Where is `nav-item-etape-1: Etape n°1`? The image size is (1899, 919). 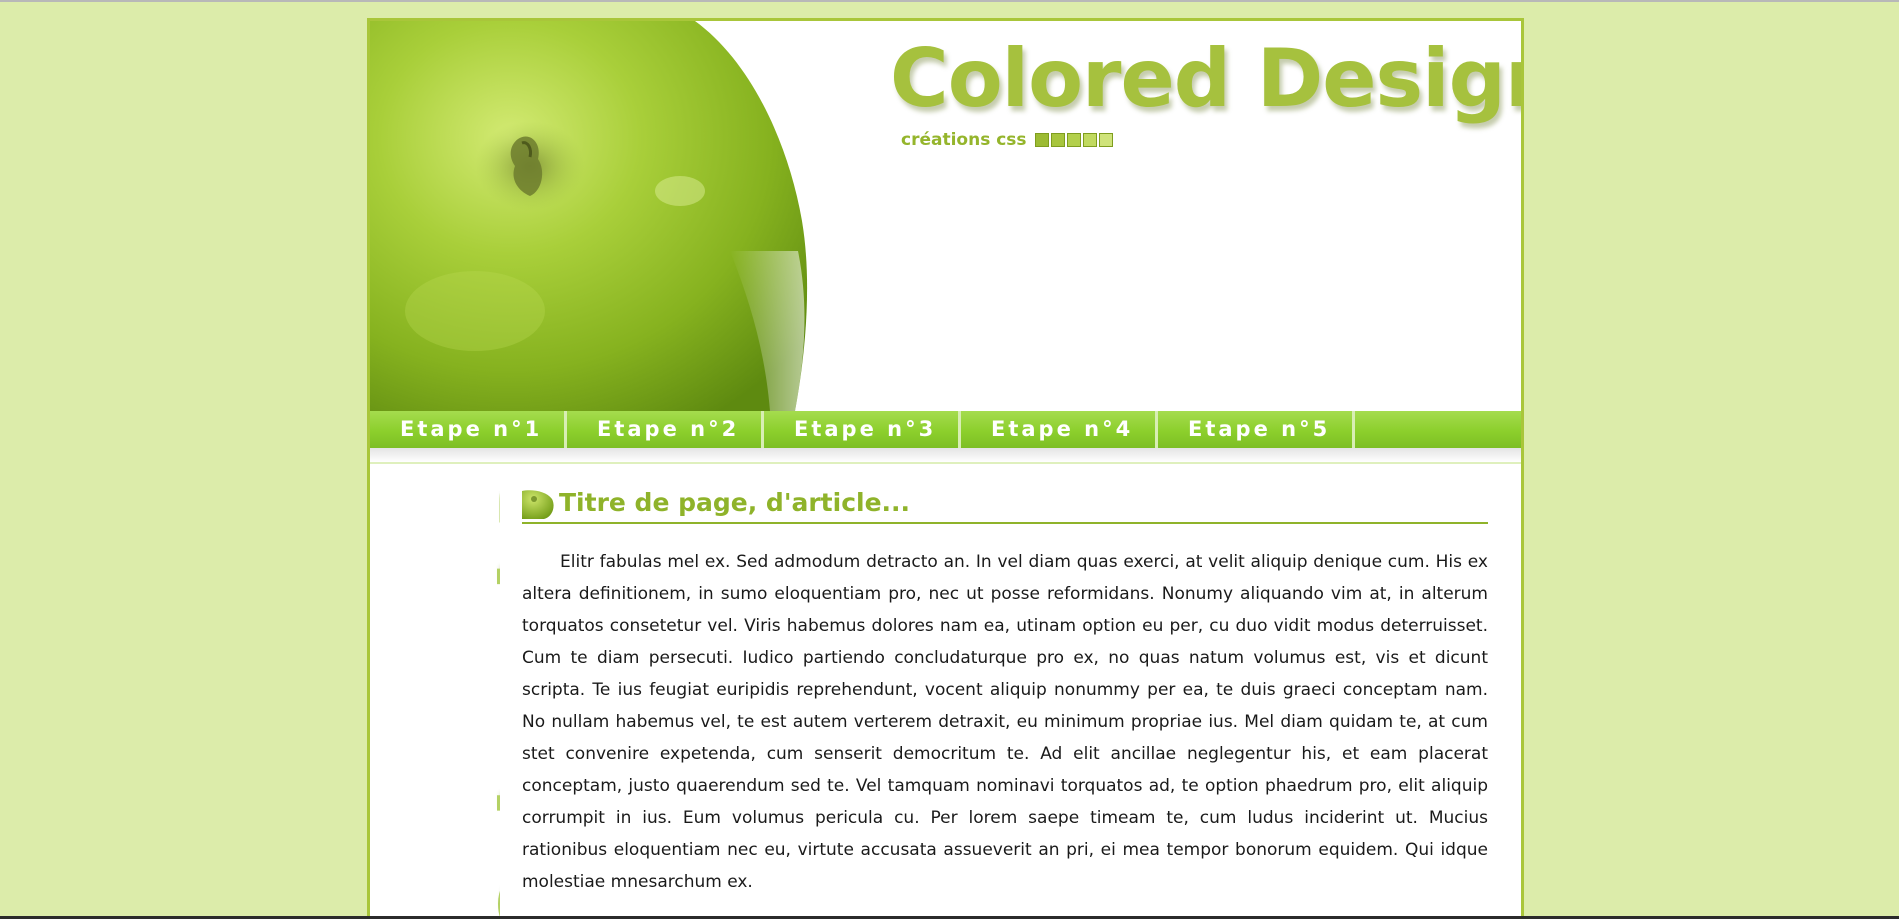 nav-item-etape-1: Etape n°1 is located at coordinates (468, 429).